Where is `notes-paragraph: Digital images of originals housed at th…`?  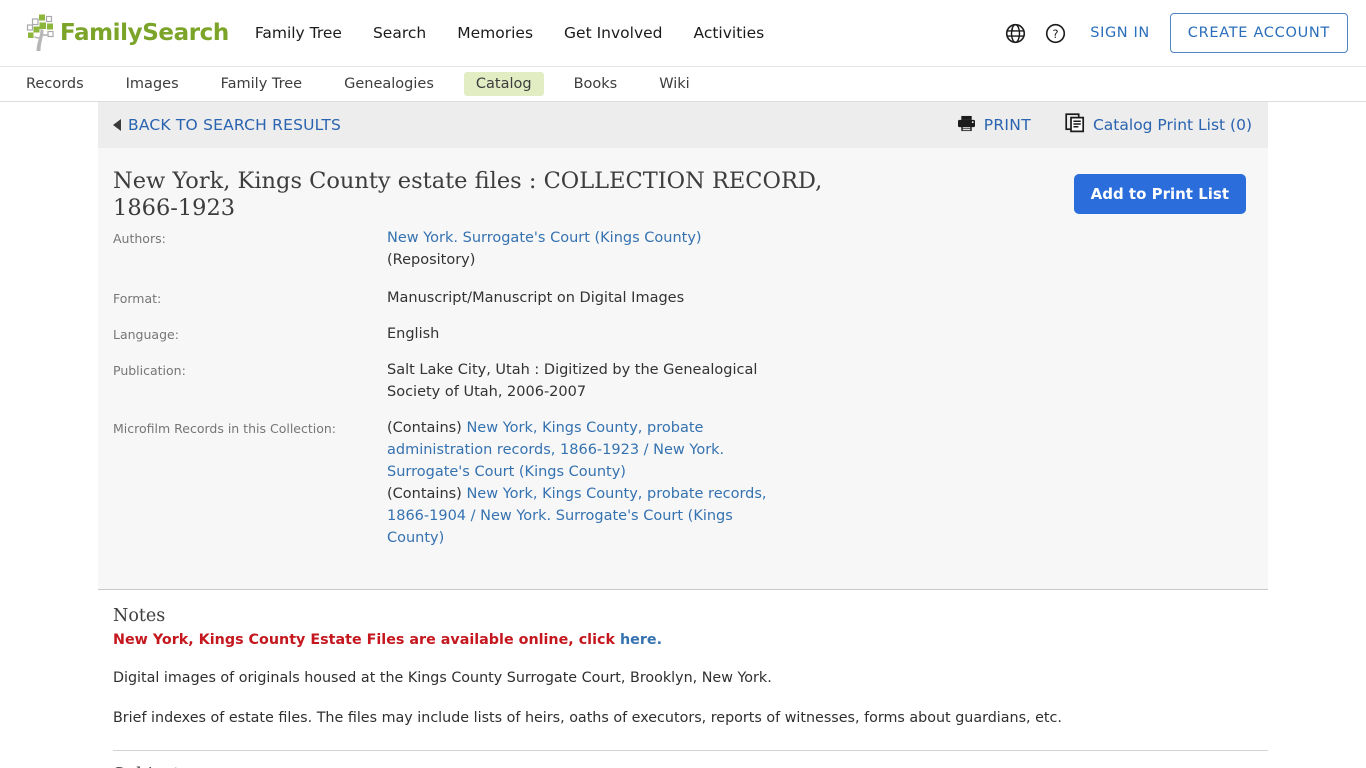 notes-paragraph: Digital images of originals housed at th… is located at coordinates (442, 678).